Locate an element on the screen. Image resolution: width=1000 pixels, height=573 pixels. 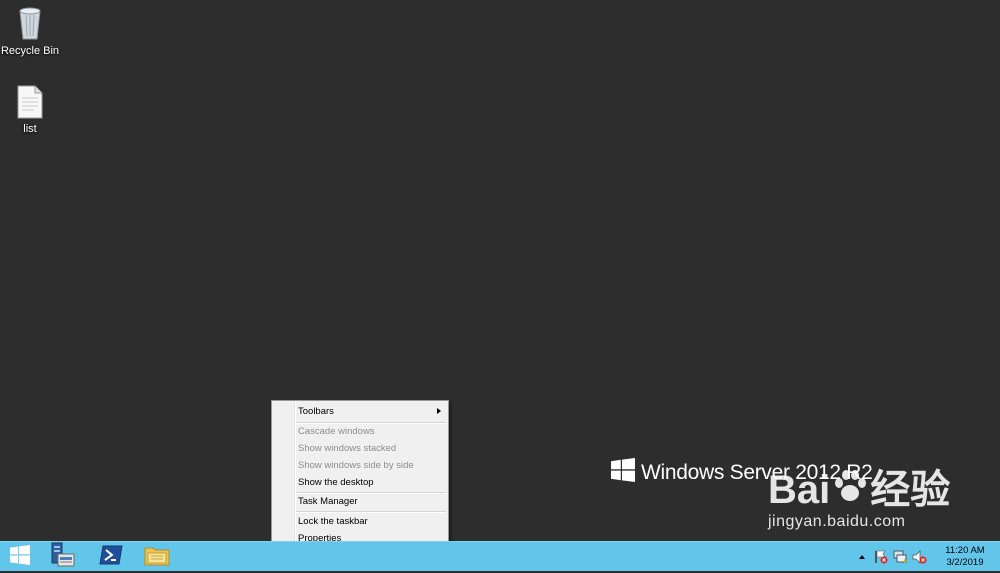
file-explorer-icon is located at coordinates (157, 557).